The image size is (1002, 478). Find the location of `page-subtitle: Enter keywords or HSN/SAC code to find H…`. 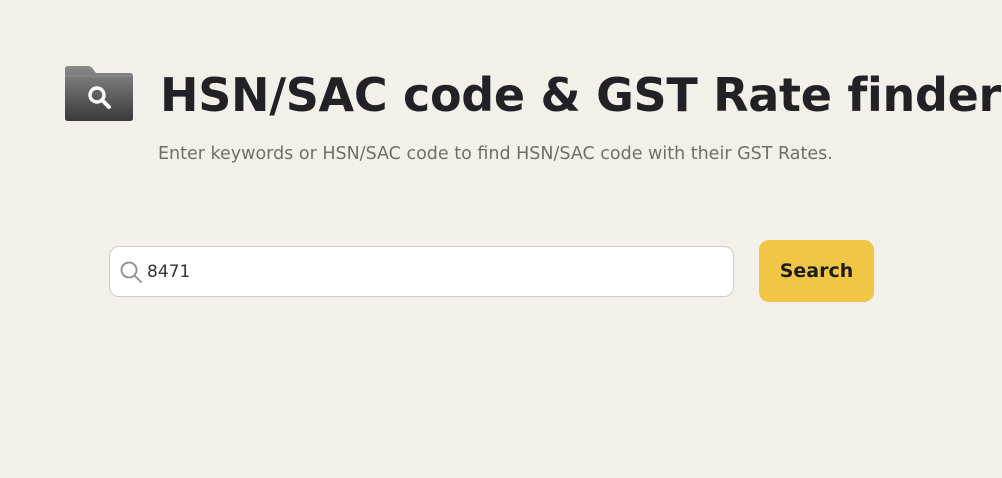

page-subtitle: Enter keywords or HSN/SAC code to find H… is located at coordinates (495, 154).